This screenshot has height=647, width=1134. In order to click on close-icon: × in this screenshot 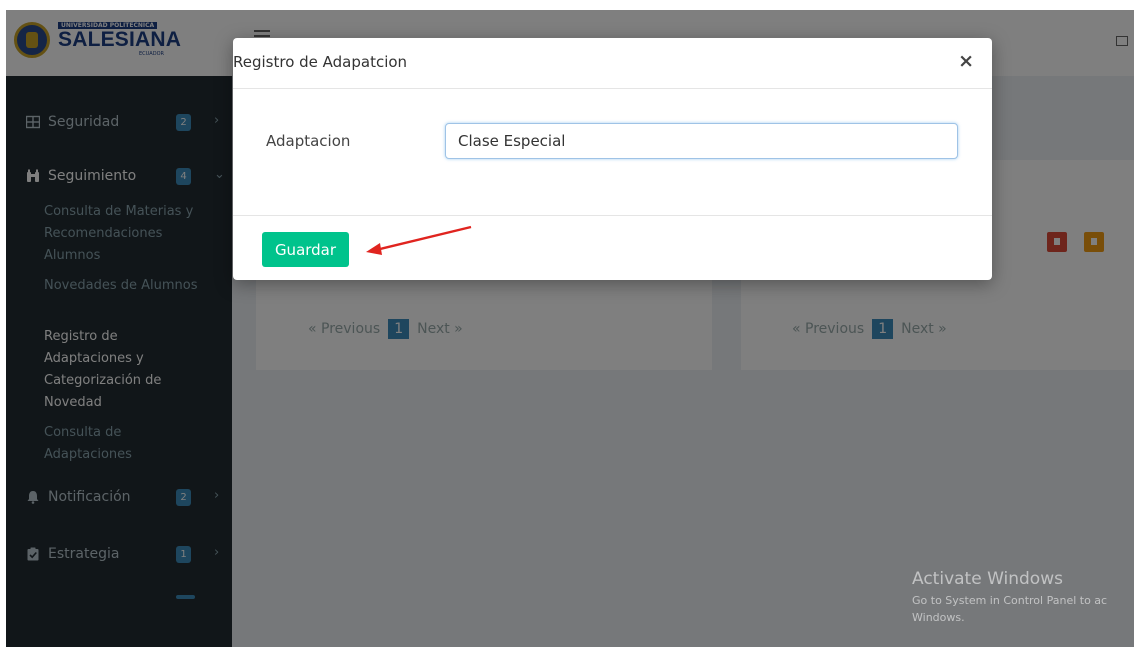, I will do `click(966, 61)`.